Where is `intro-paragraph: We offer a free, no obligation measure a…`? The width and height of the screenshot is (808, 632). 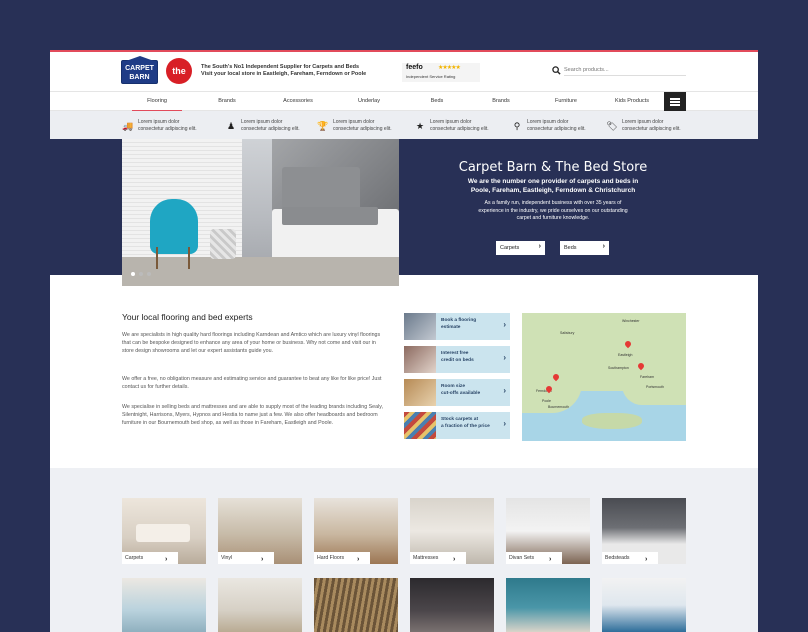 intro-paragraph: We offer a free, no obligation measure a… is located at coordinates (252, 383).